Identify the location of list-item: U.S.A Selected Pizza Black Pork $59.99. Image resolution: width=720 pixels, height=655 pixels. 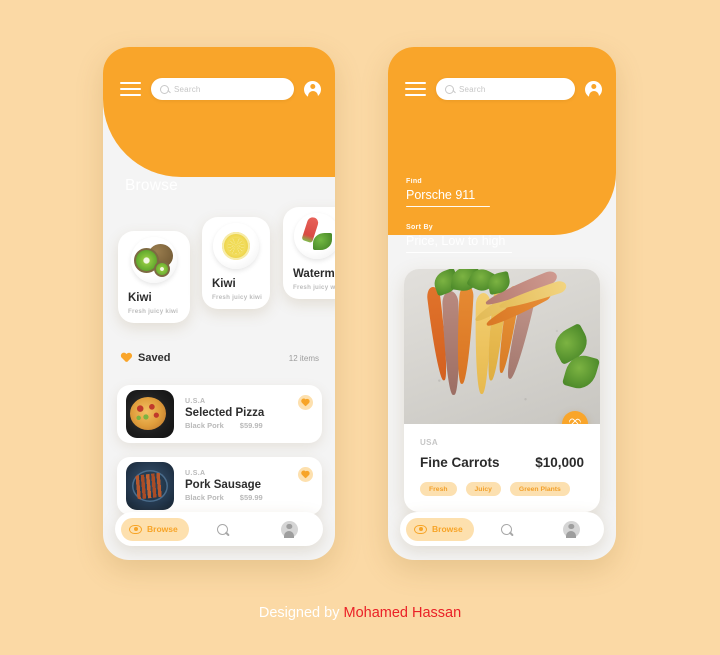
(219, 414).